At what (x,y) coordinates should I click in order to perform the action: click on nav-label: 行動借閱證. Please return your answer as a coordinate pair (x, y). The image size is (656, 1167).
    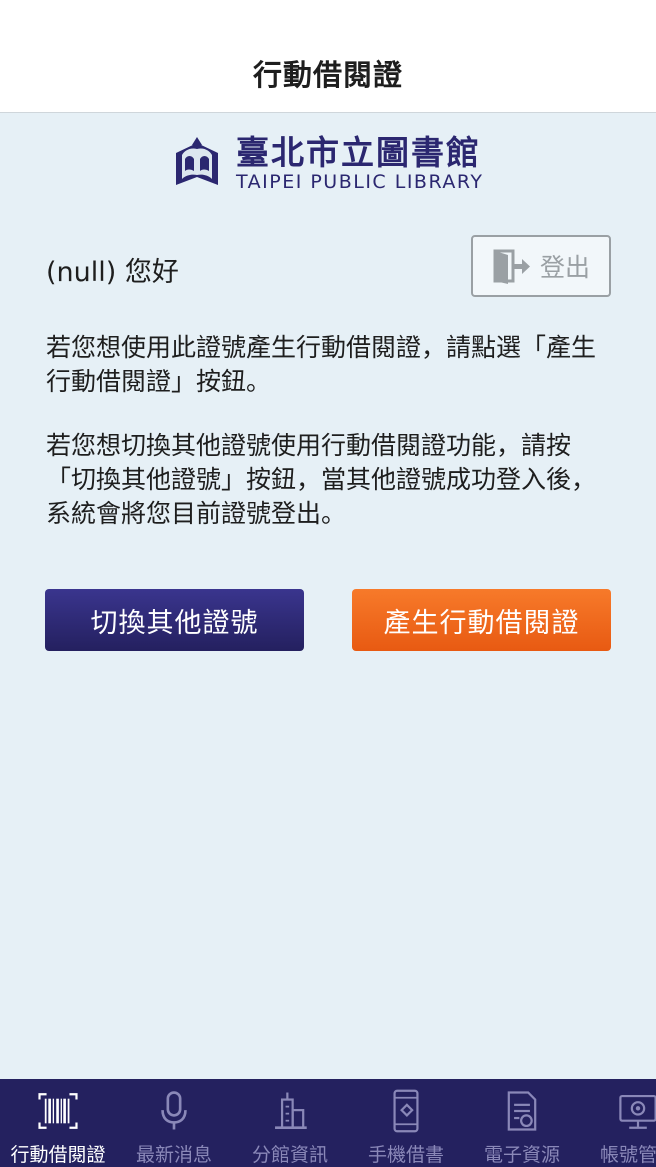
    Looking at the image, I should click on (58, 1155).